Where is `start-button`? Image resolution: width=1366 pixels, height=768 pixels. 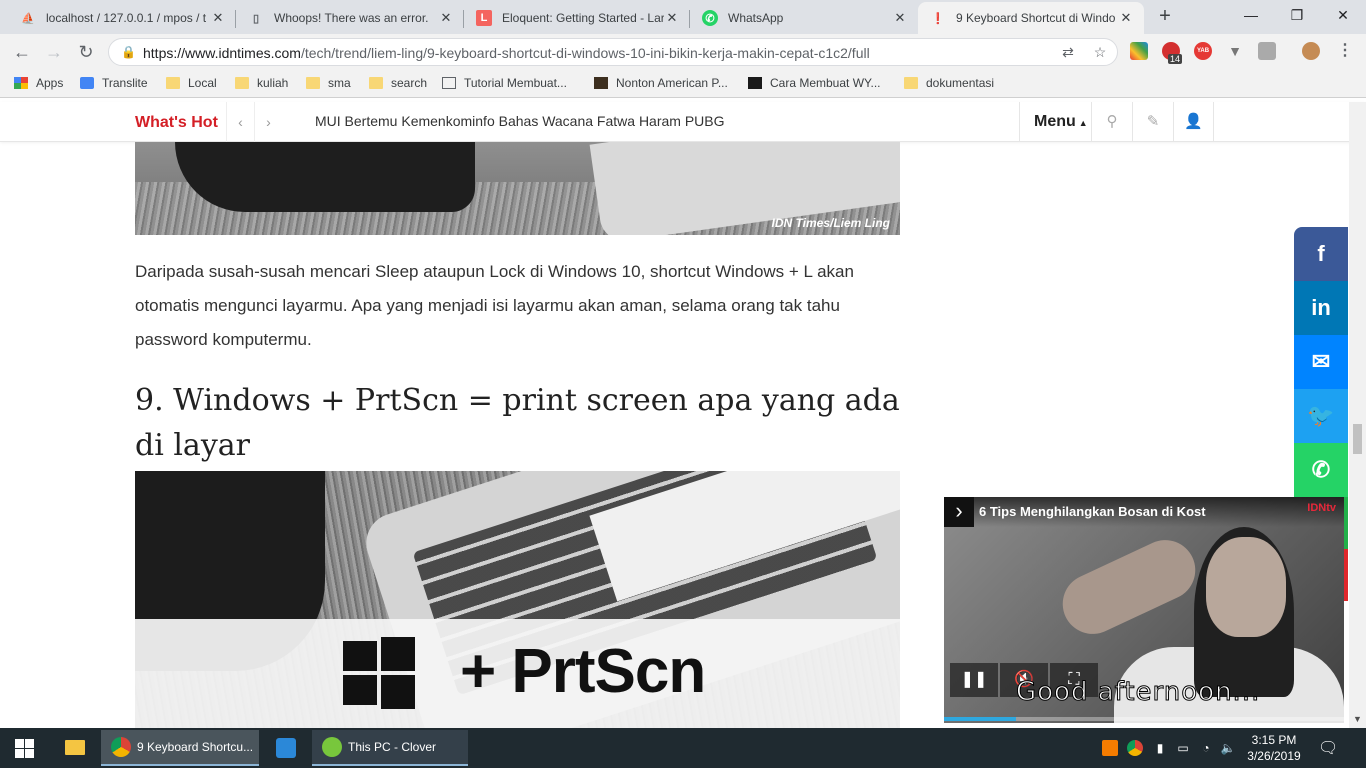
start-button is located at coordinates (24, 748).